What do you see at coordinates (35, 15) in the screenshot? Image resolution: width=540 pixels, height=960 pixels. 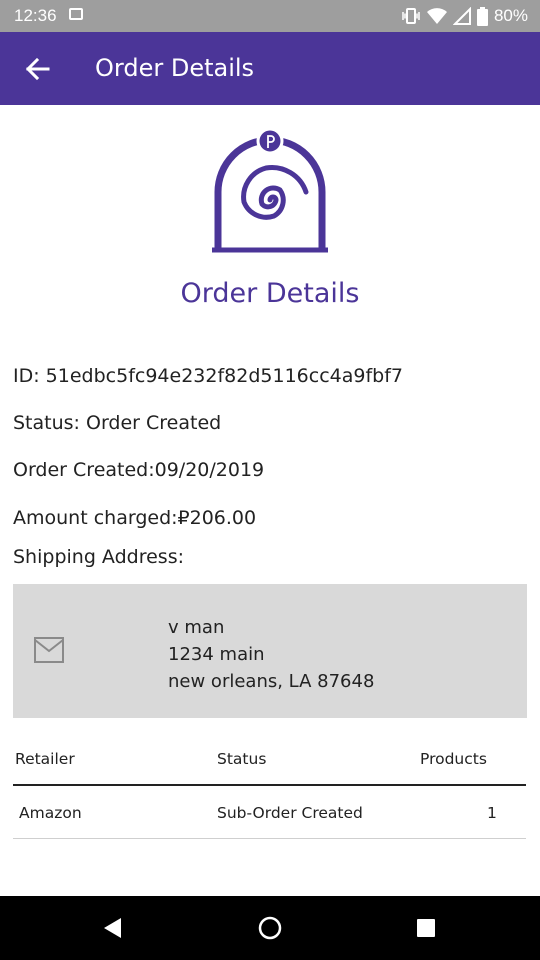 I see `status-time: 12:36` at bounding box center [35, 15].